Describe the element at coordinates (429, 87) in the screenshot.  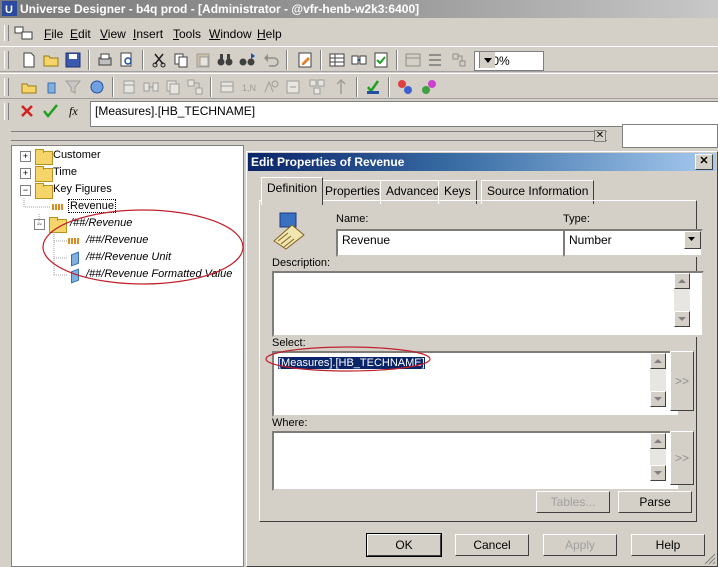
I see `olap-icon` at that location.